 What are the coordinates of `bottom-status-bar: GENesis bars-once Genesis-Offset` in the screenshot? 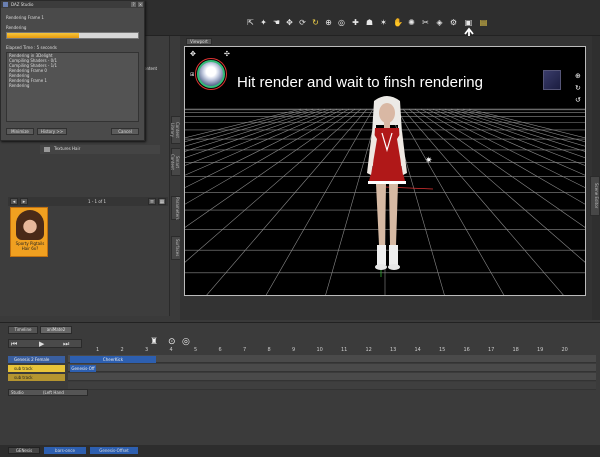 It's located at (300, 451).